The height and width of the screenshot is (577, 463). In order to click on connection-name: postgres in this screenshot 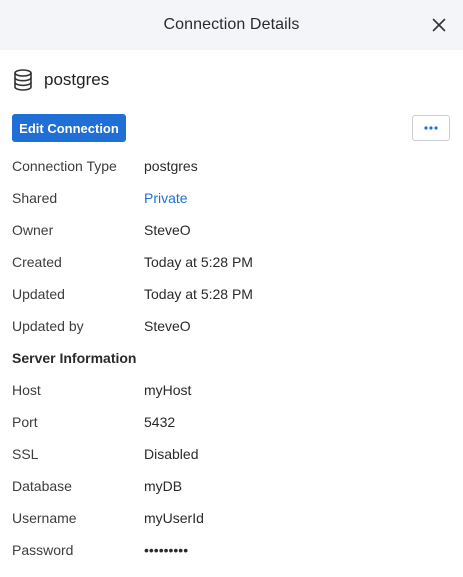, I will do `click(77, 79)`.